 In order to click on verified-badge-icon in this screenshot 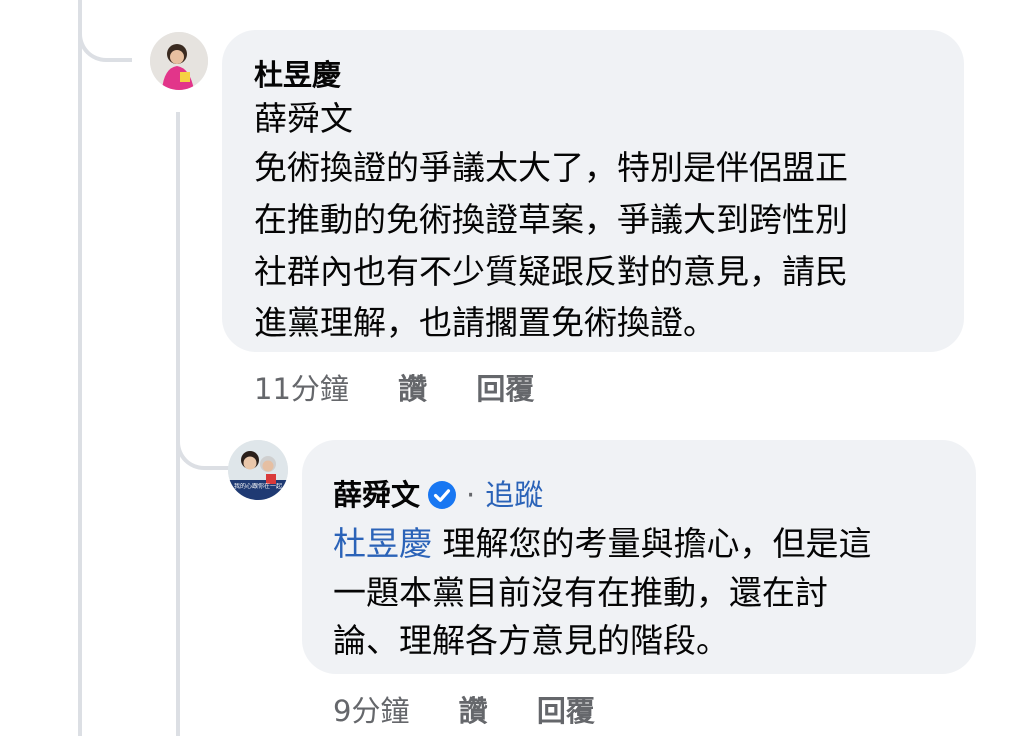, I will do `click(442, 495)`.